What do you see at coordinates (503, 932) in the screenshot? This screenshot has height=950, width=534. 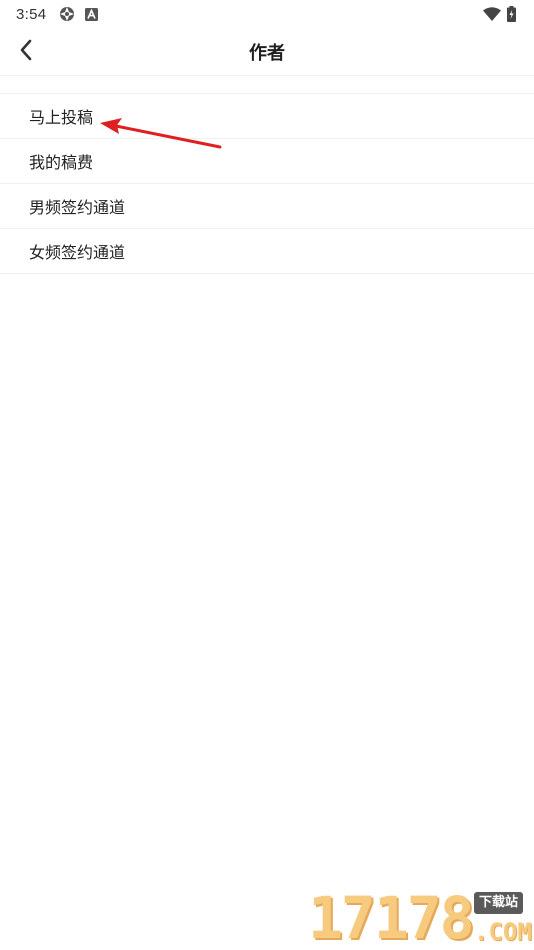 I see `watermark-domain: .COM` at bounding box center [503, 932].